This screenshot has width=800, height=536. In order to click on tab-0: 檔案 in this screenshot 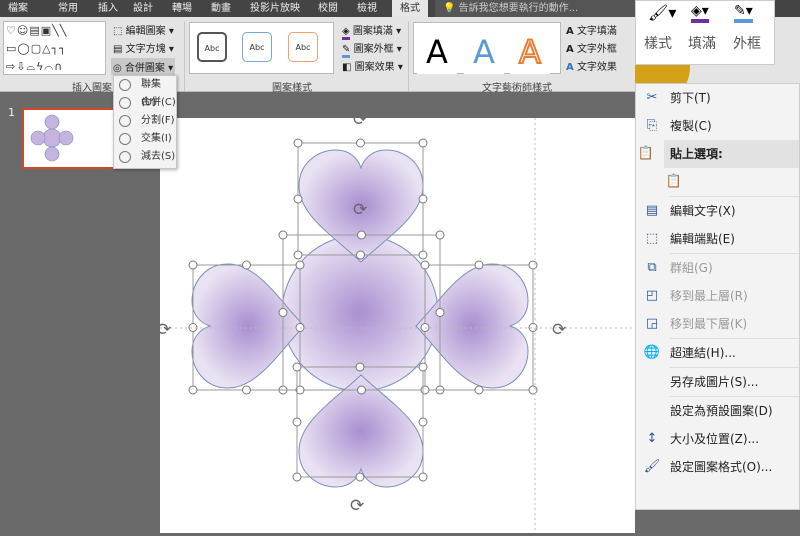, I will do `click(18, 8)`.